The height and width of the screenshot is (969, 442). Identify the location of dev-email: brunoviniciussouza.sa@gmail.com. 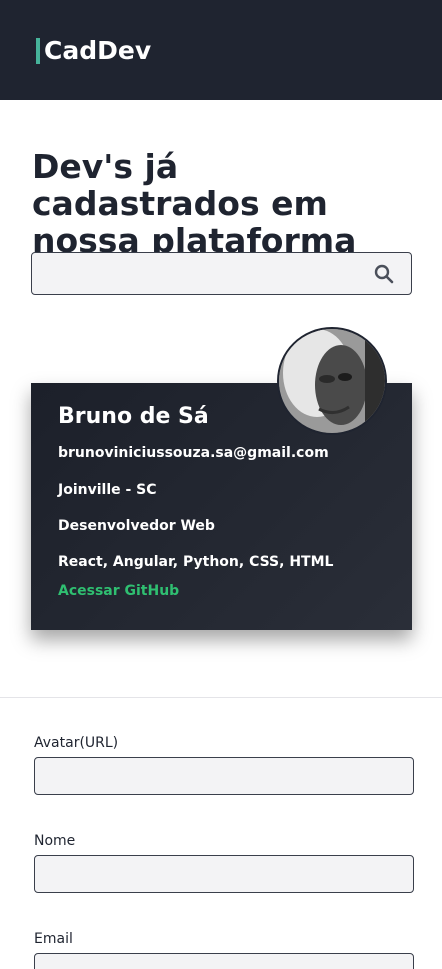
(193, 453).